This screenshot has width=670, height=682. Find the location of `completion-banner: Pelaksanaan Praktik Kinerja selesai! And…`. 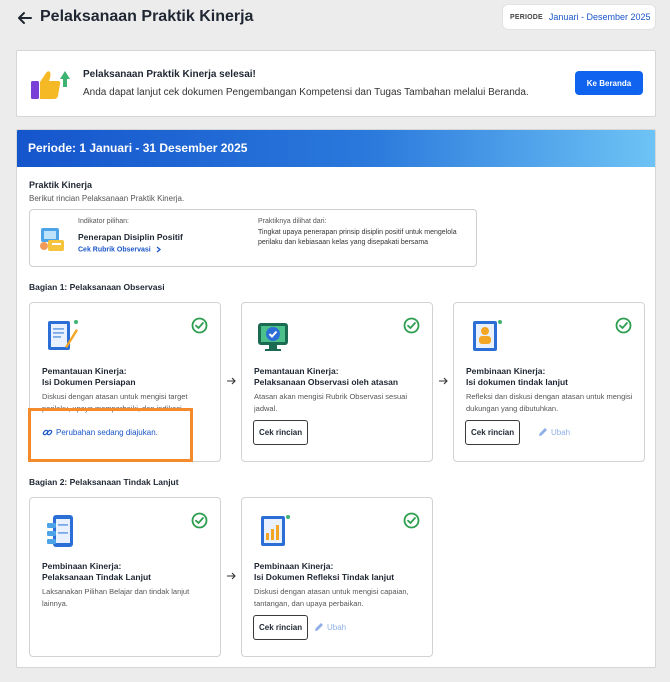

completion-banner: Pelaksanaan Praktik Kinerja selesai! And… is located at coordinates (336, 83).